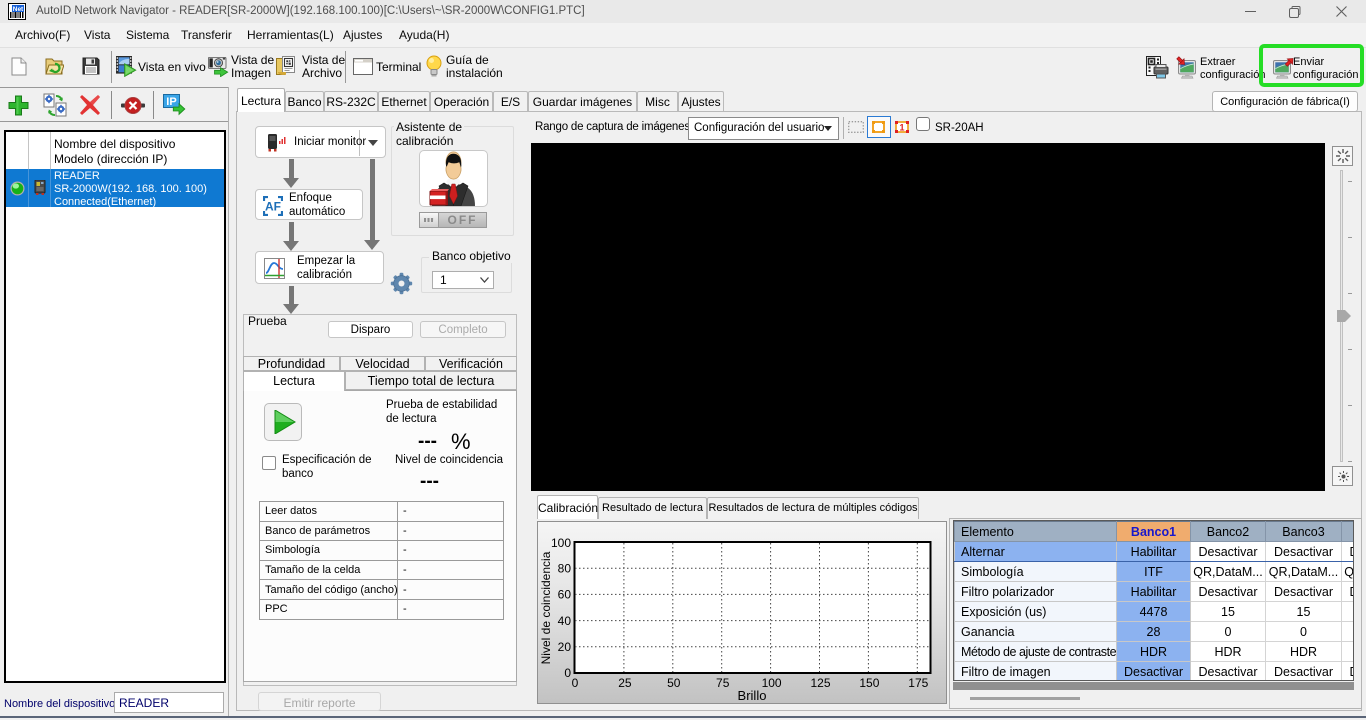  I want to click on svg-text: Net, so click(18, 9).